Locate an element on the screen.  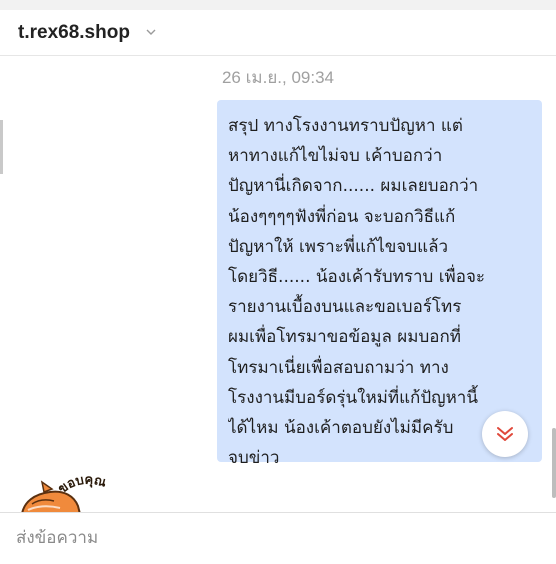
message-line: โทรมาเนี่ยเพื่อสอบถามว่า ทาง is located at coordinates (338, 367).